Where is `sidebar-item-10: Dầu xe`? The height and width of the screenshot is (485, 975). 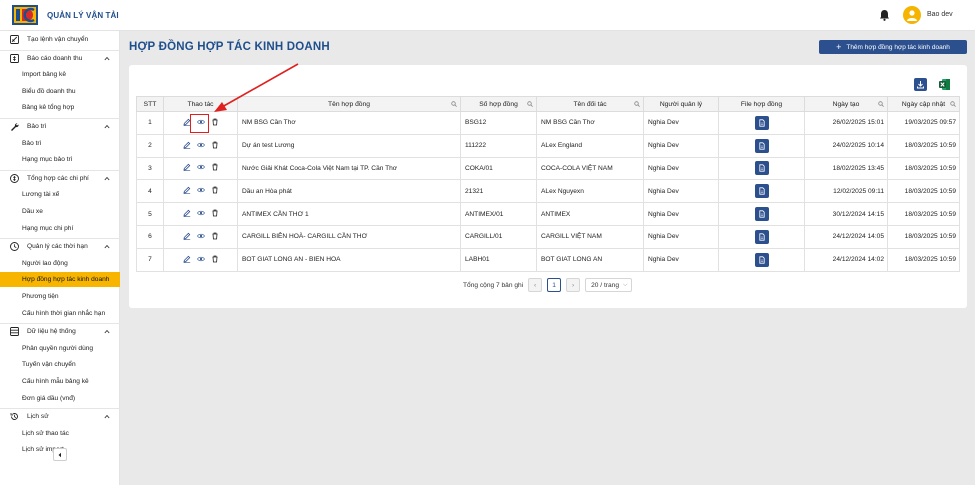
sidebar-item-10: Dầu xe is located at coordinates (60, 211).